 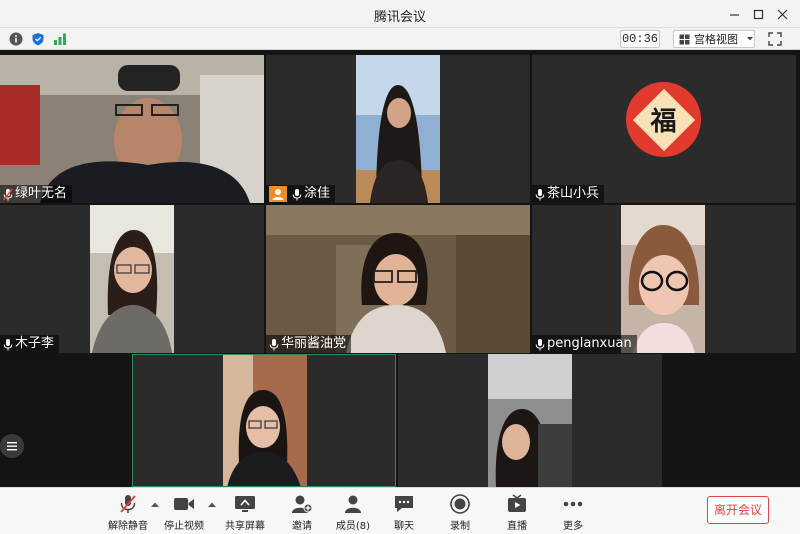 I want to click on video-tile: 华丽酱油党, so click(x=398, y=279).